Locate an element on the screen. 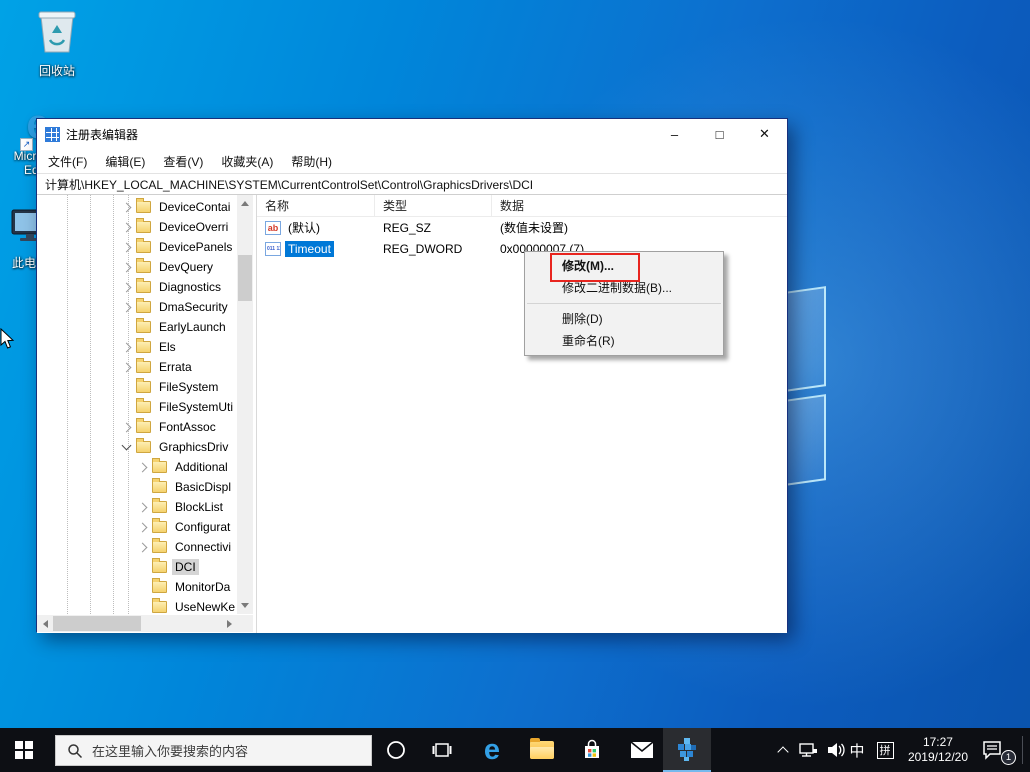  tree-node: Additional is located at coordinates (137, 467).